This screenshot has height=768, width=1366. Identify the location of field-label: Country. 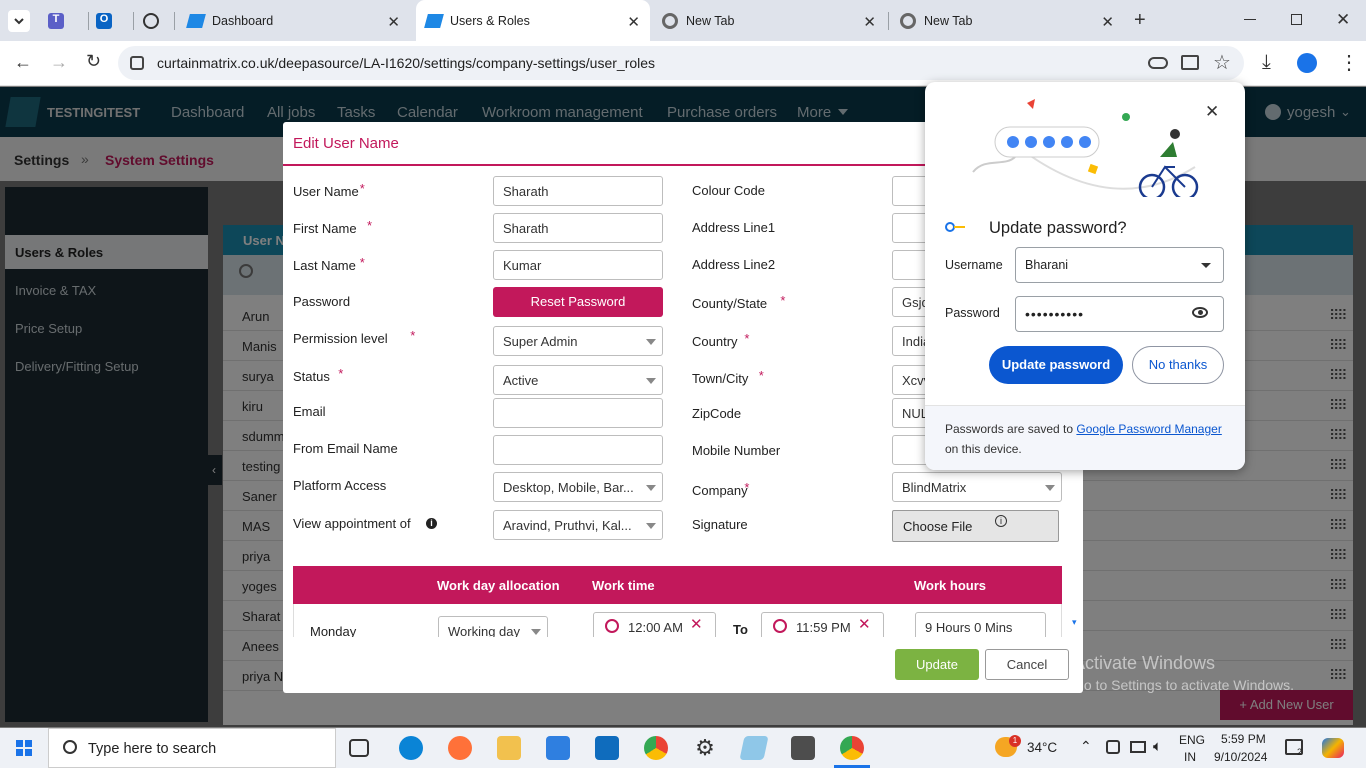
(715, 341).